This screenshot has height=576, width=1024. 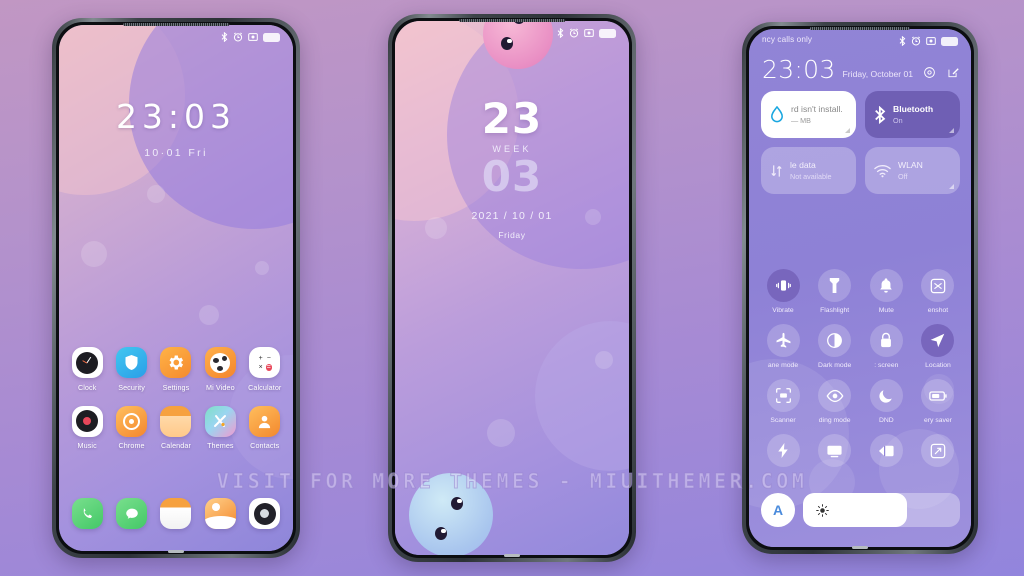 I want to click on app-themes: Themes, so click(x=220, y=427).